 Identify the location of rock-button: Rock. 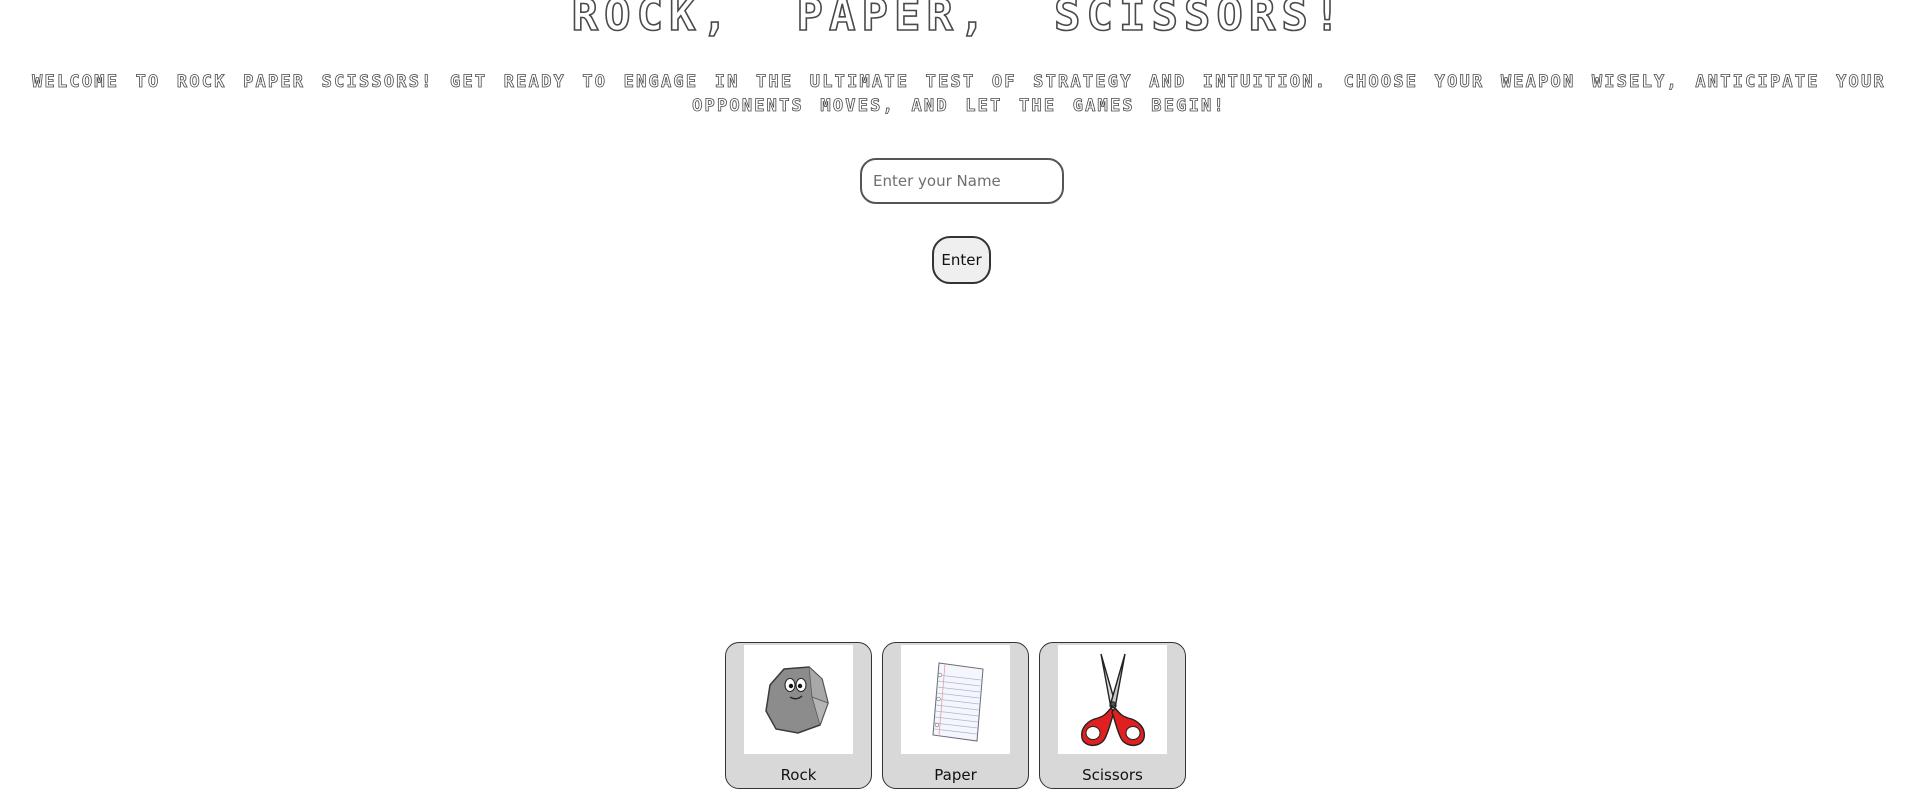
(798, 715).